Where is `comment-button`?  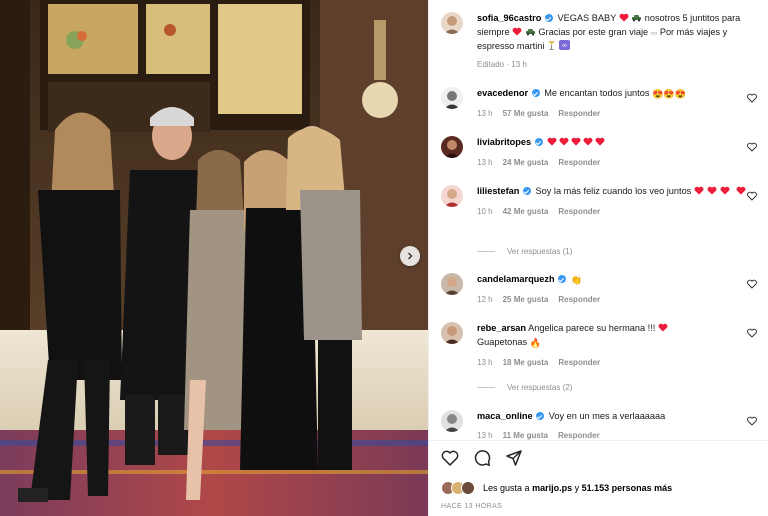
comment-button is located at coordinates (482, 458).